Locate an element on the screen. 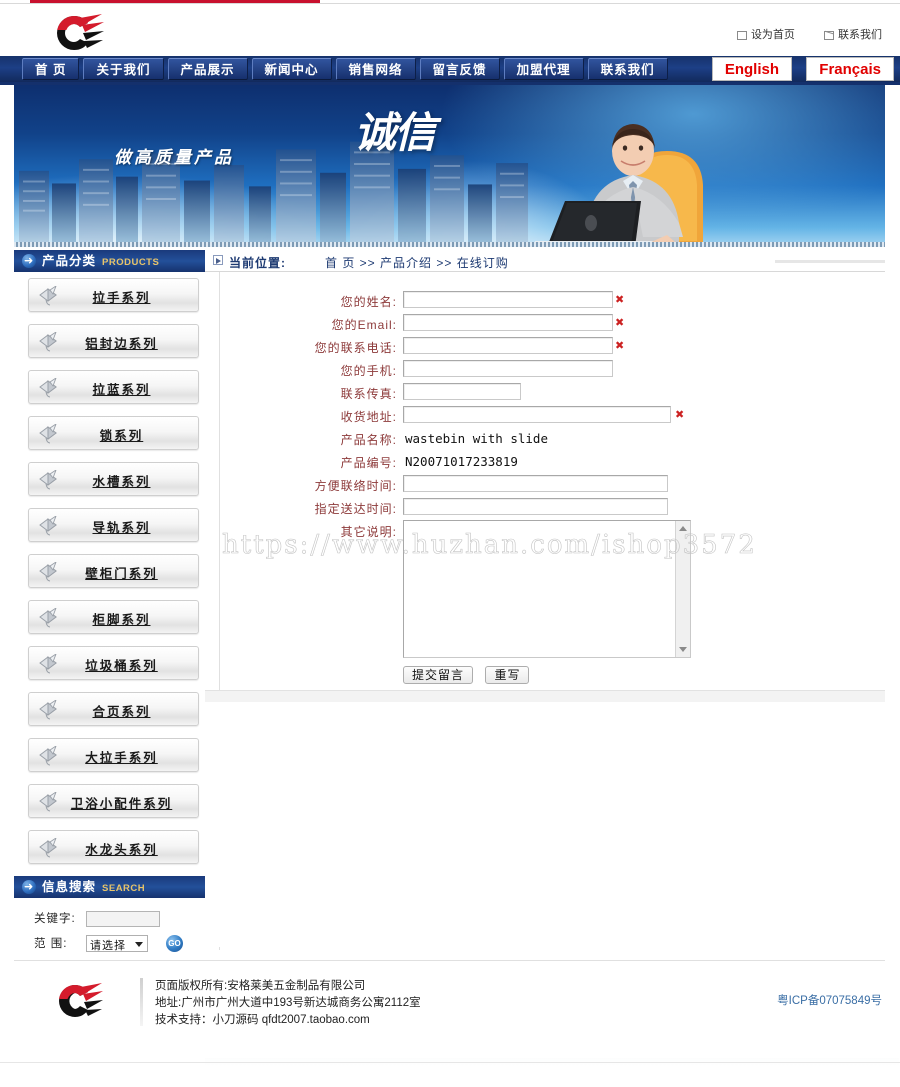  search-panel: 信息搜索 SEARCH 关键字: 范 围: 请选择 GO is located at coordinates (109, 924).